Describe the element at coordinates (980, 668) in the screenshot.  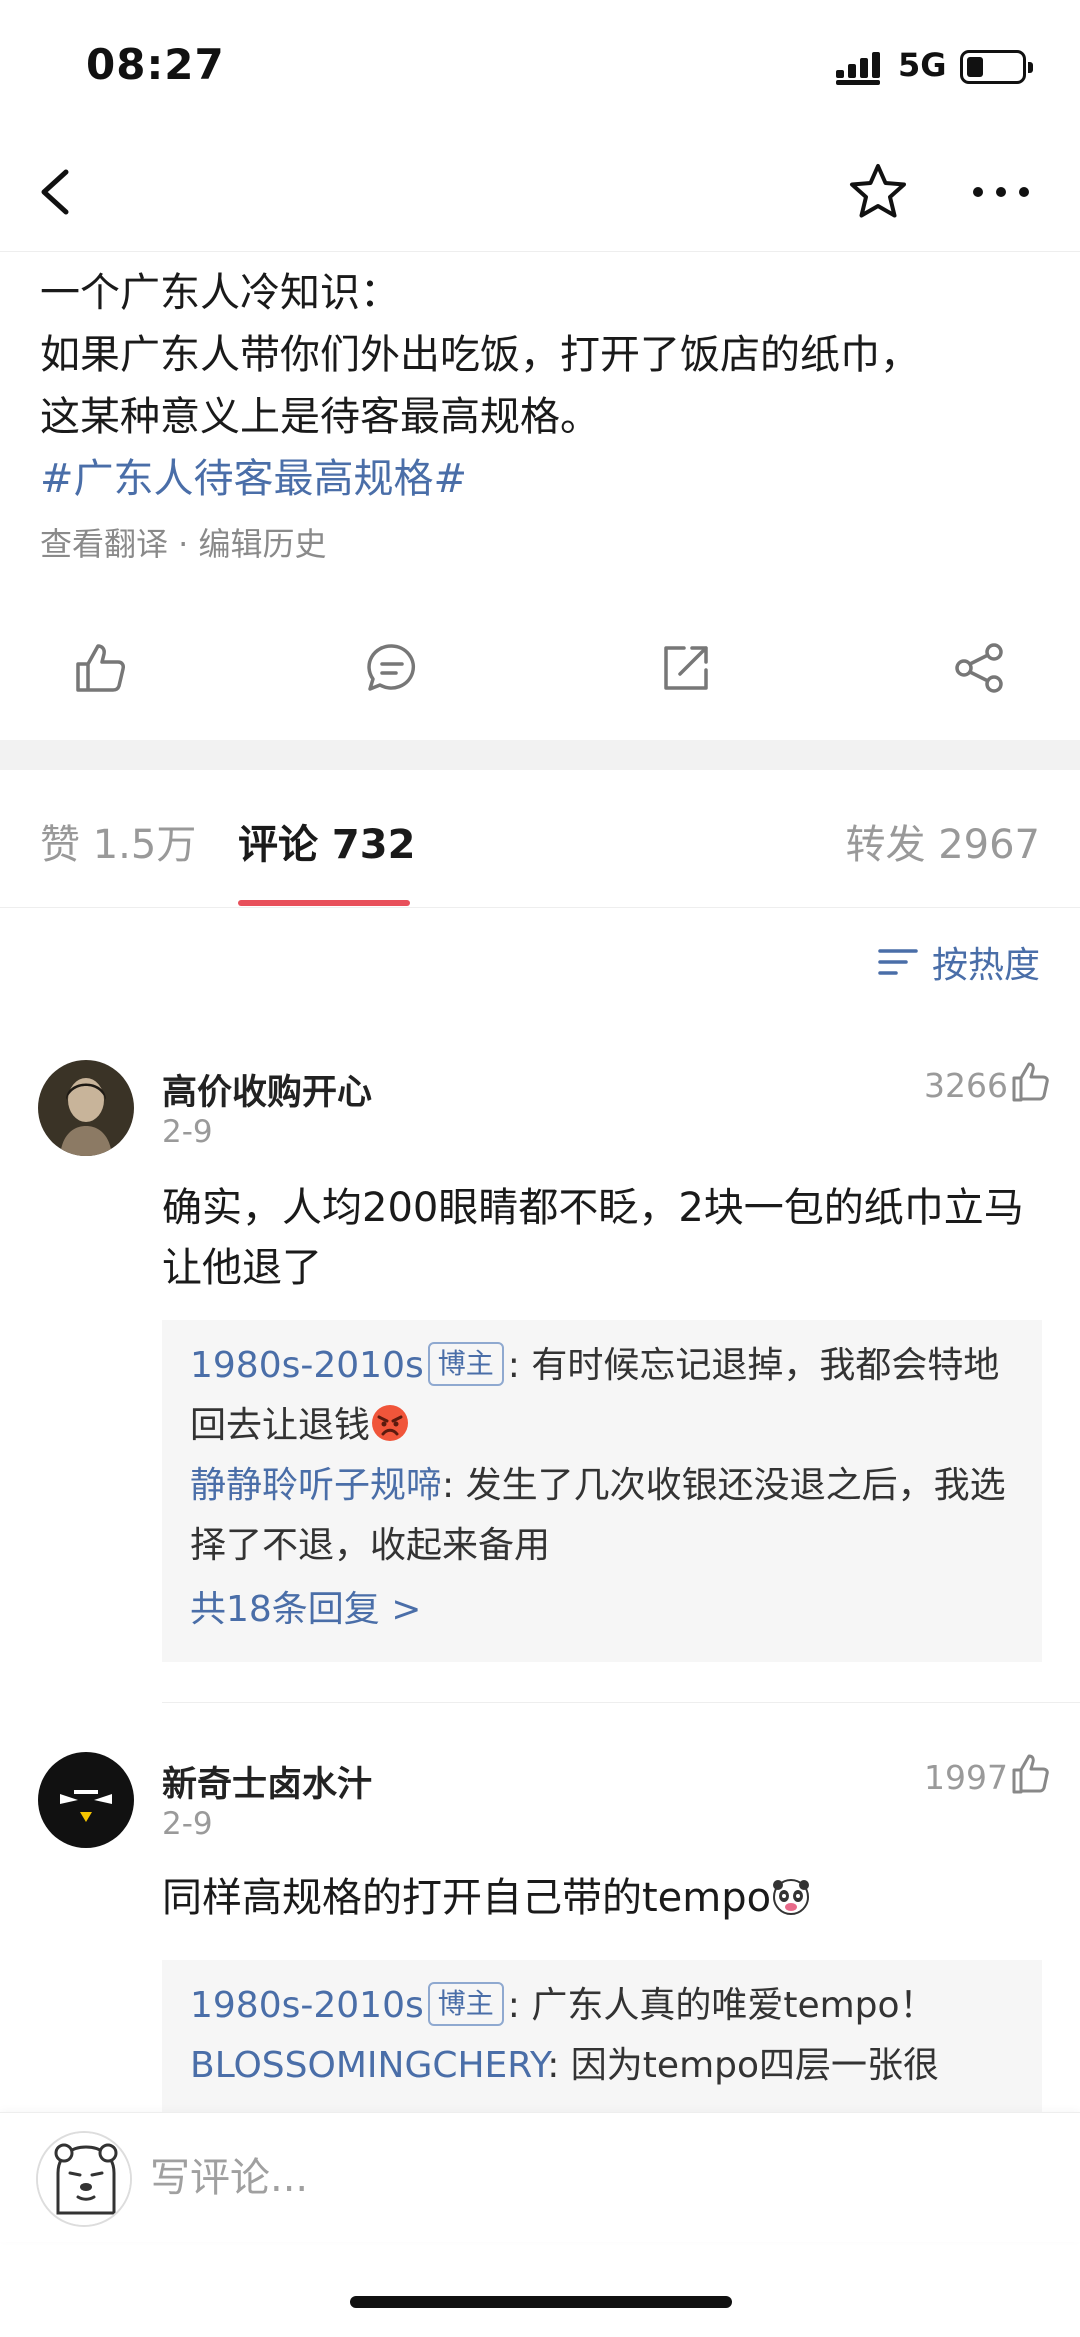
I see `share-icon` at that location.